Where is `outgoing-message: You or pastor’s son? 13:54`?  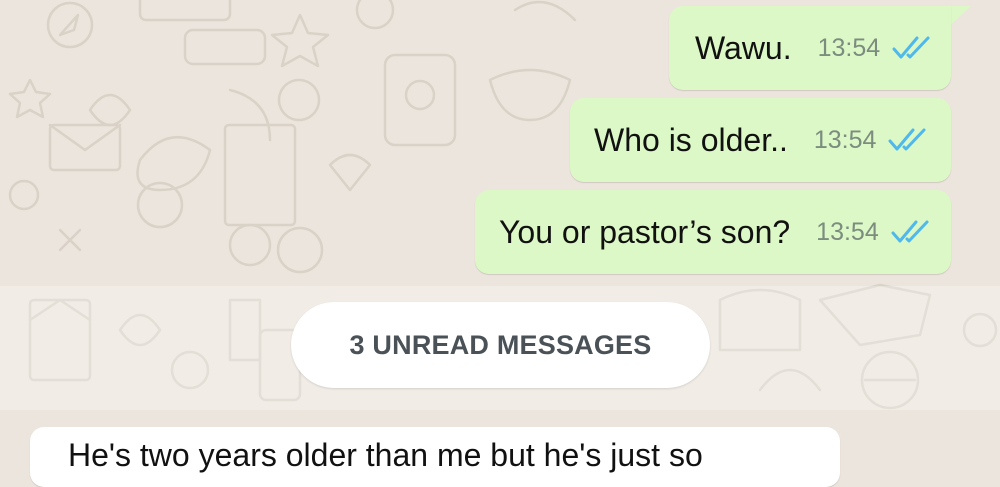 outgoing-message: You or pastor’s son? 13:54 is located at coordinates (713, 232).